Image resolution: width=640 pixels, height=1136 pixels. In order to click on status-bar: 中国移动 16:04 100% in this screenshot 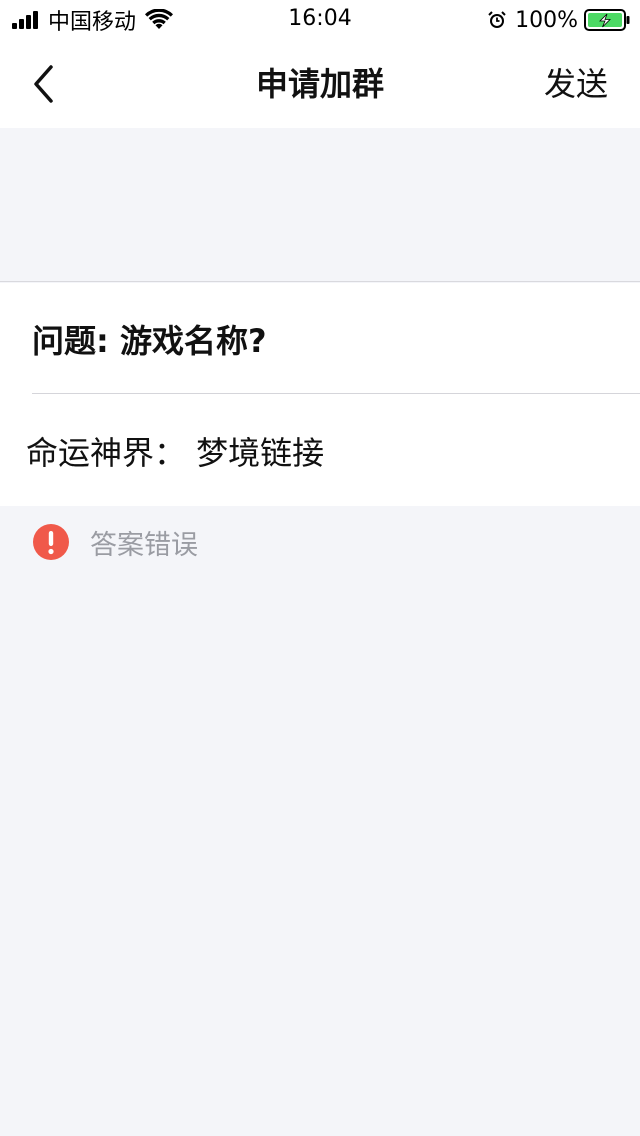, I will do `click(320, 20)`.